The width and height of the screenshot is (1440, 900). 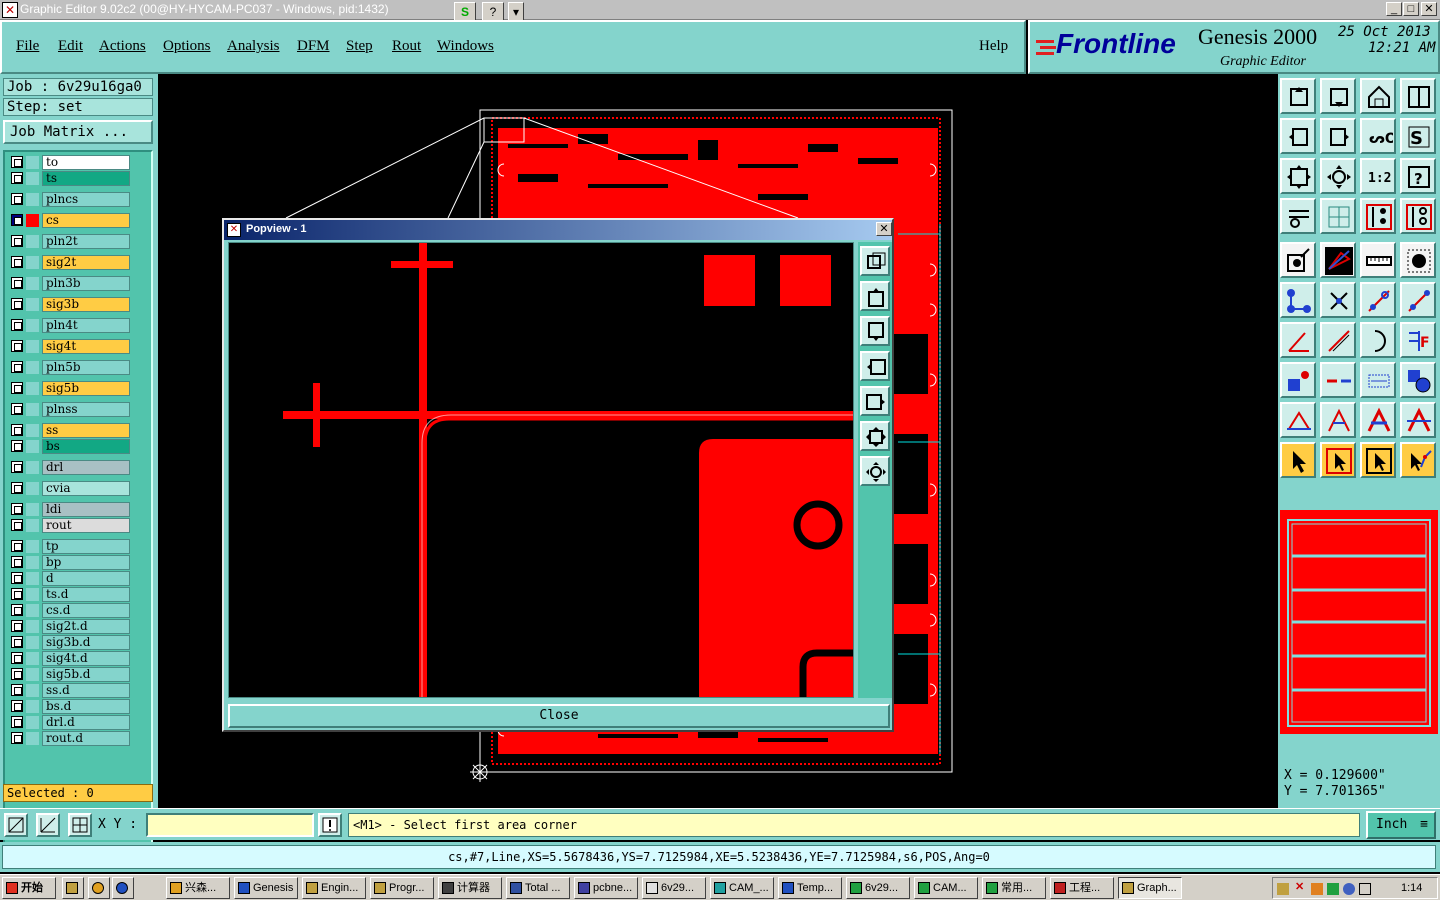 What do you see at coordinates (1333, 889) in the screenshot?
I see `tray-network-icon` at bounding box center [1333, 889].